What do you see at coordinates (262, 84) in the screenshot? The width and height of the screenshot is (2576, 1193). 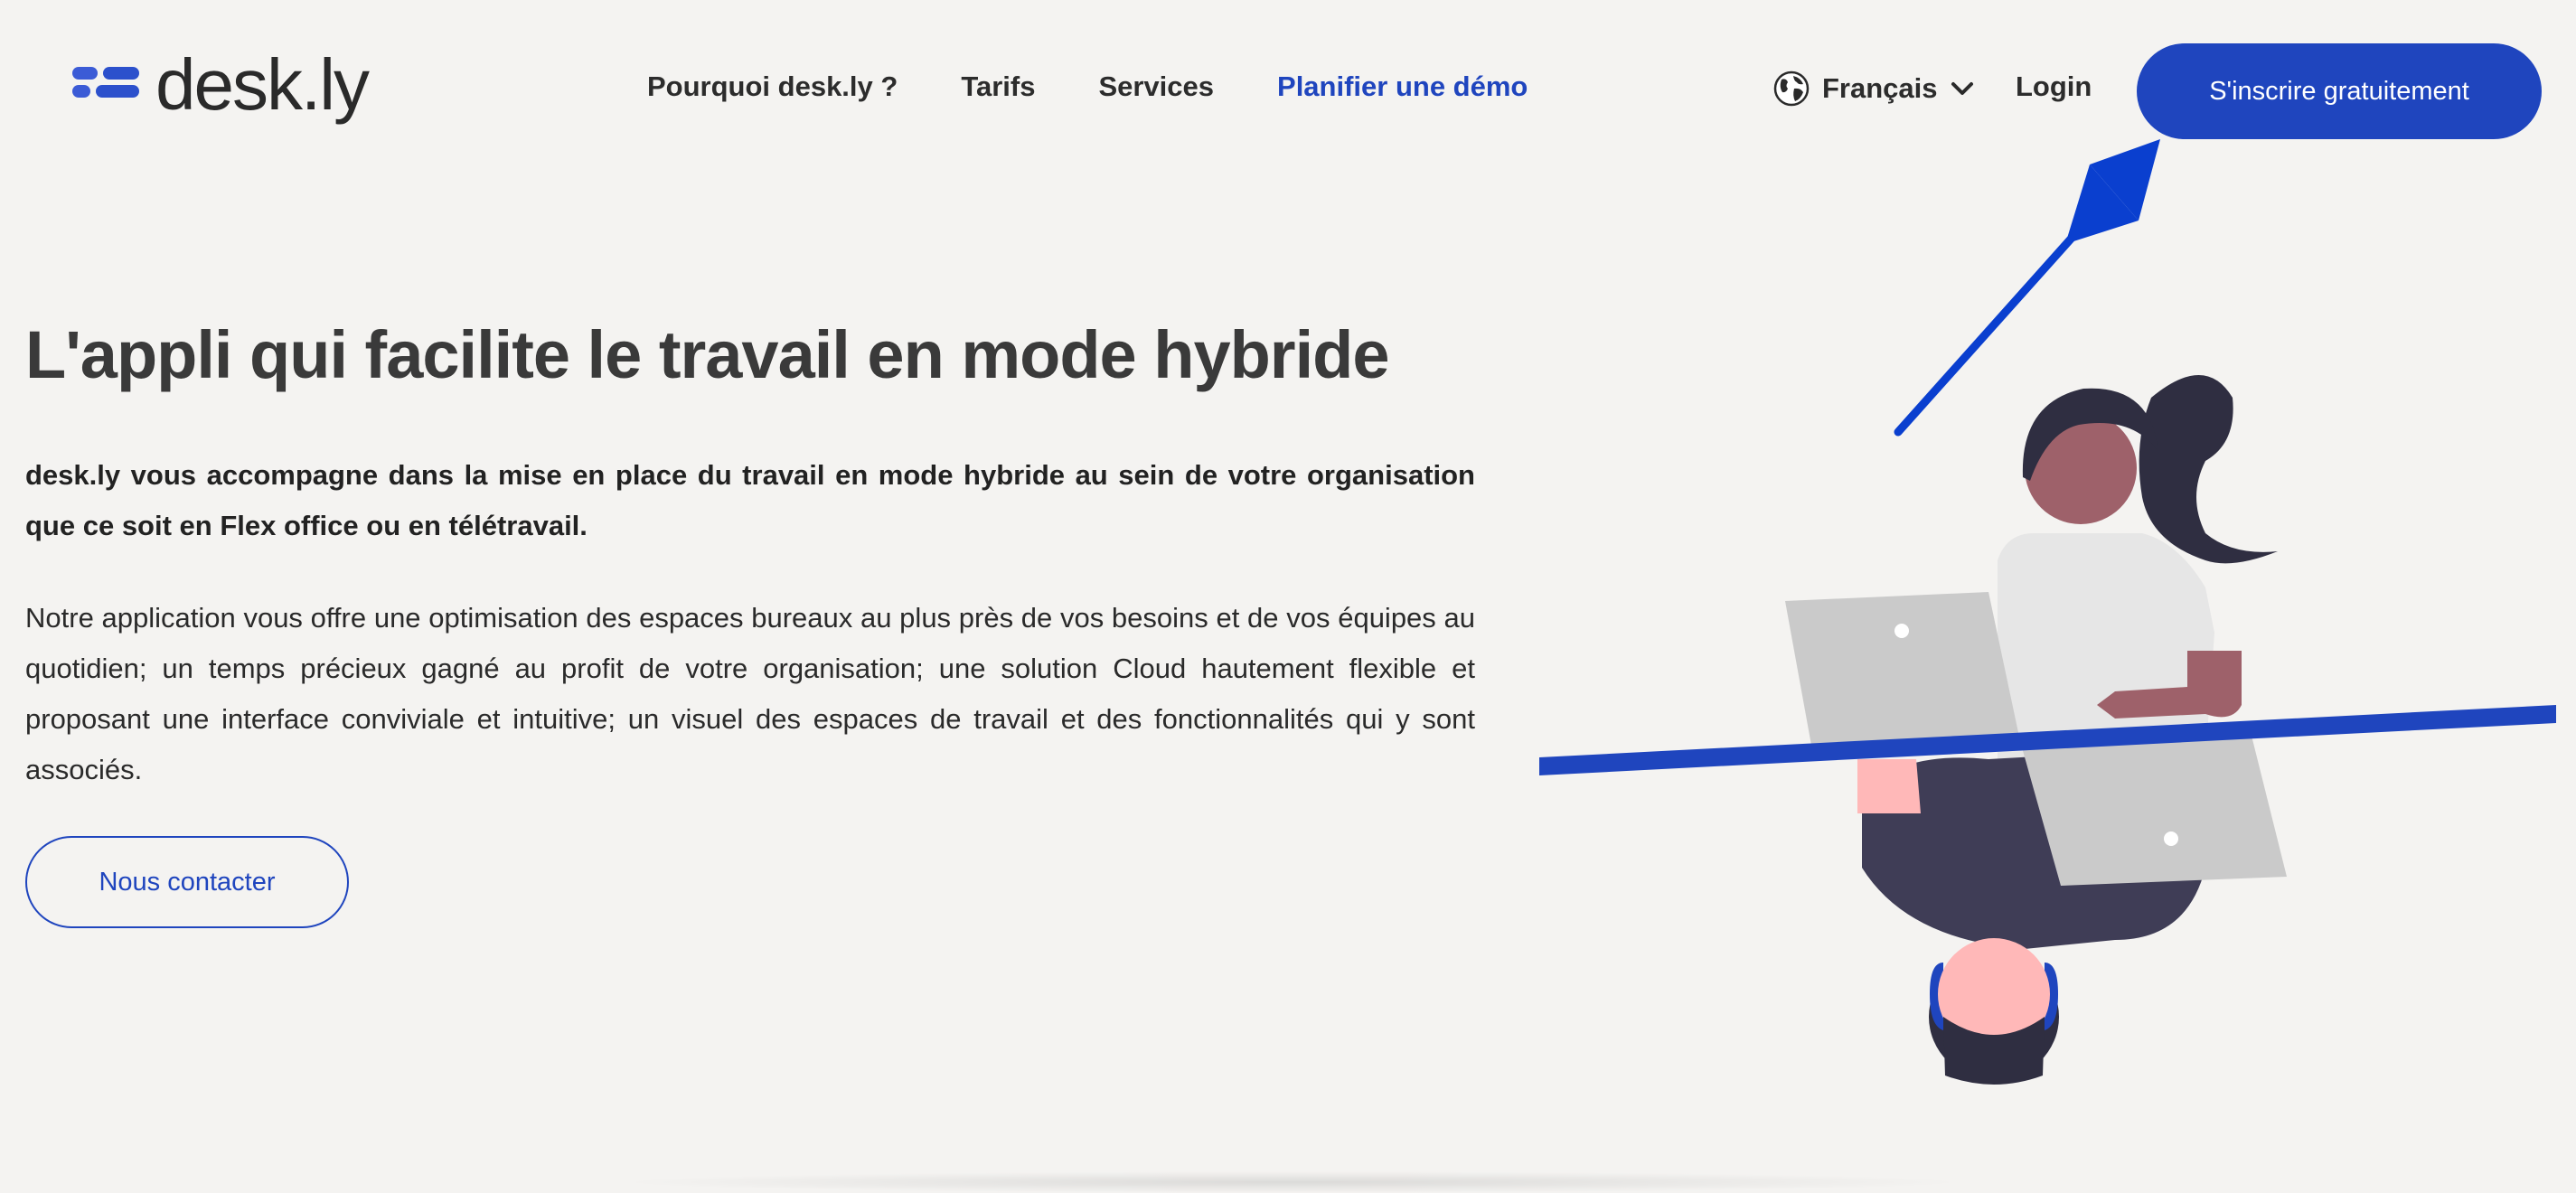 I see `logo-text: desk.ly` at bounding box center [262, 84].